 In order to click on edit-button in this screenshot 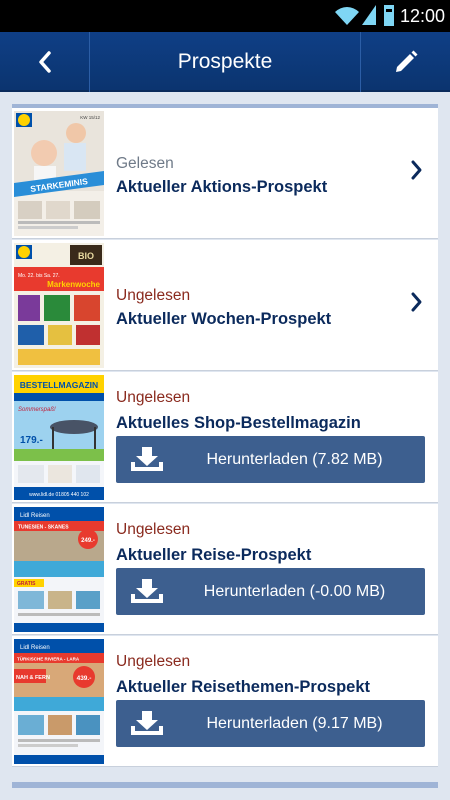, I will do `click(405, 62)`.